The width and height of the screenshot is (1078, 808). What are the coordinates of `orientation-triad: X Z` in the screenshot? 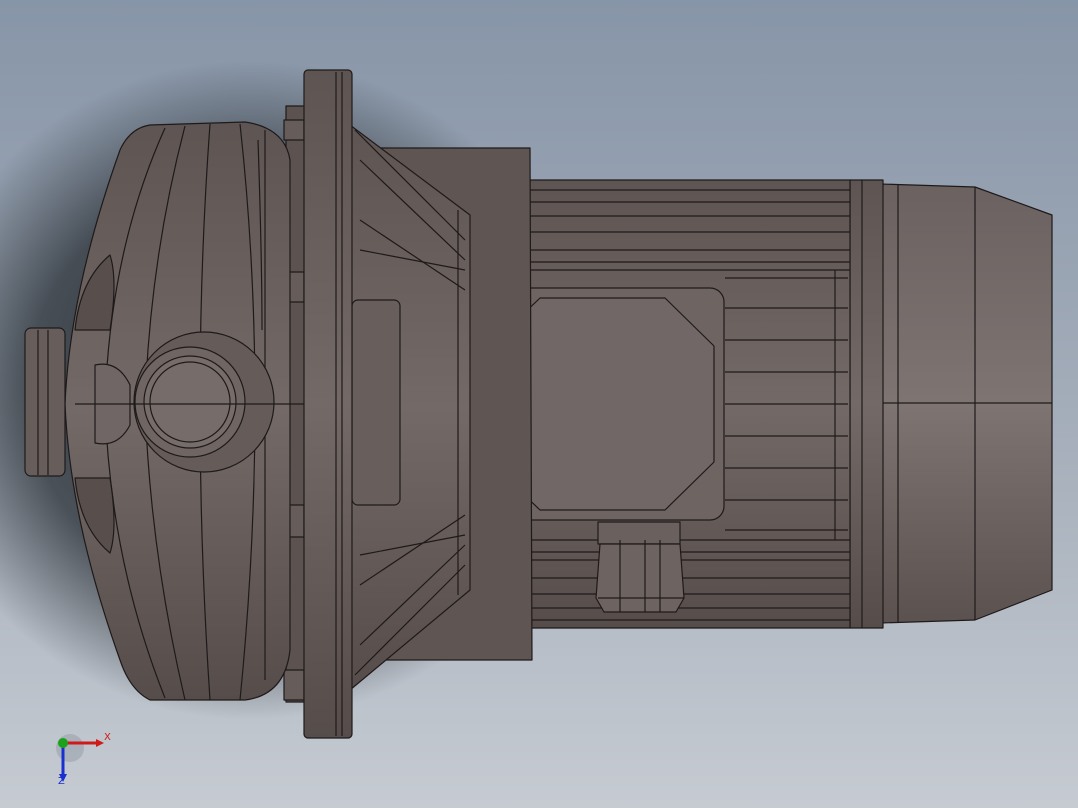 It's located at (82, 760).